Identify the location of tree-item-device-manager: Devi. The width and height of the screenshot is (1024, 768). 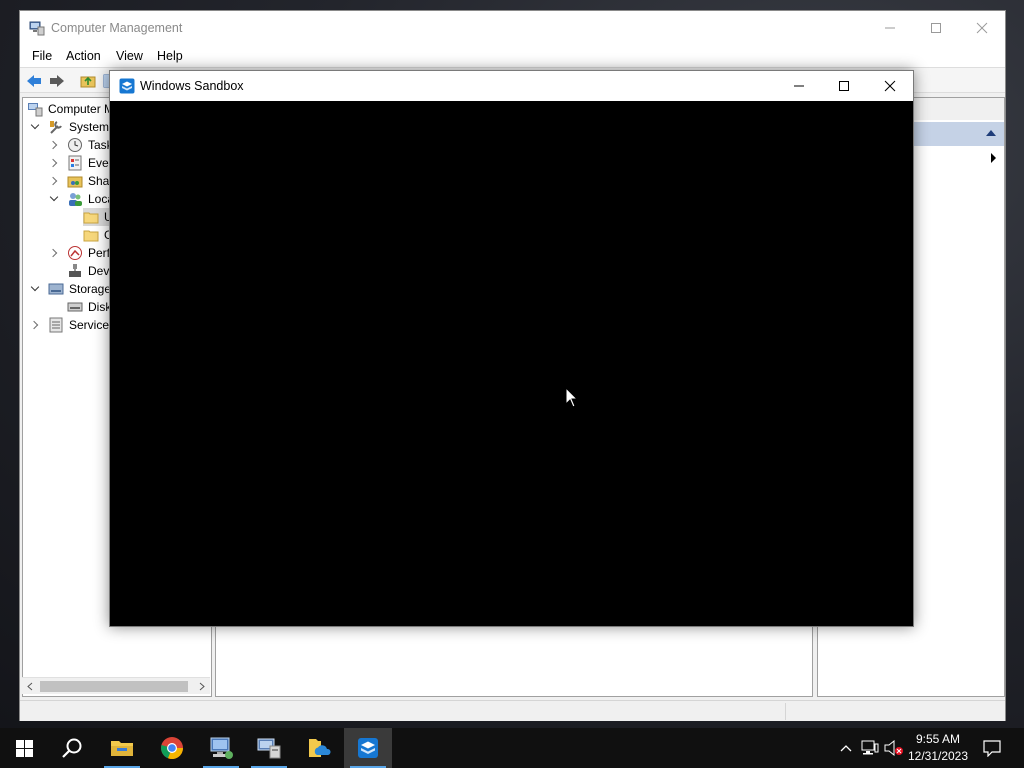
(89, 271).